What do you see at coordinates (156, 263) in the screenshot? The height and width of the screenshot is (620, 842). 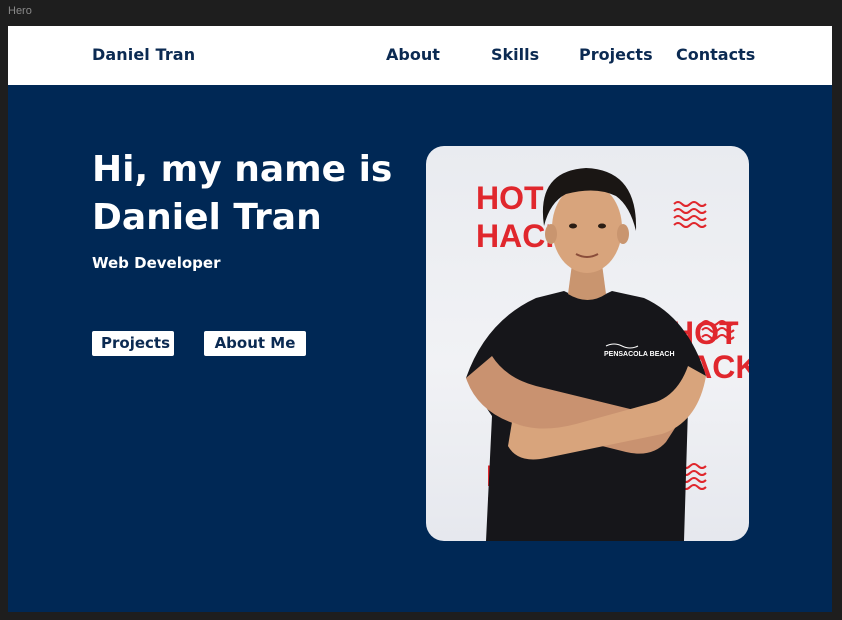 I see `hero-subtitle: Web Developer` at bounding box center [156, 263].